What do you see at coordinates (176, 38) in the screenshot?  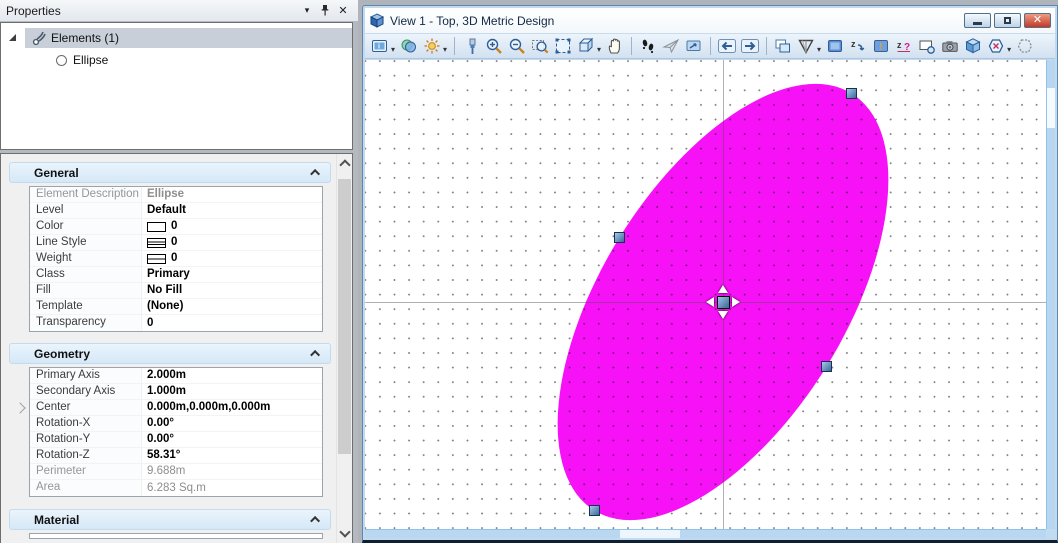 I see `tree-row-elements: Elements (1)` at bounding box center [176, 38].